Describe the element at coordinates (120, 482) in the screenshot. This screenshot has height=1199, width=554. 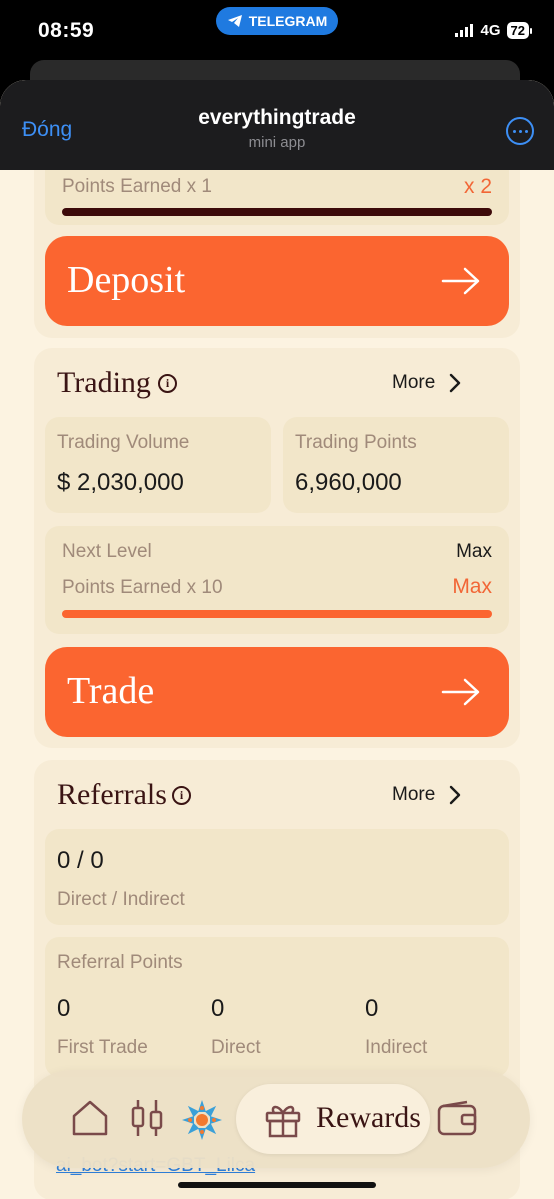
I see `trading-volume-value: $ 2,030,000` at that location.